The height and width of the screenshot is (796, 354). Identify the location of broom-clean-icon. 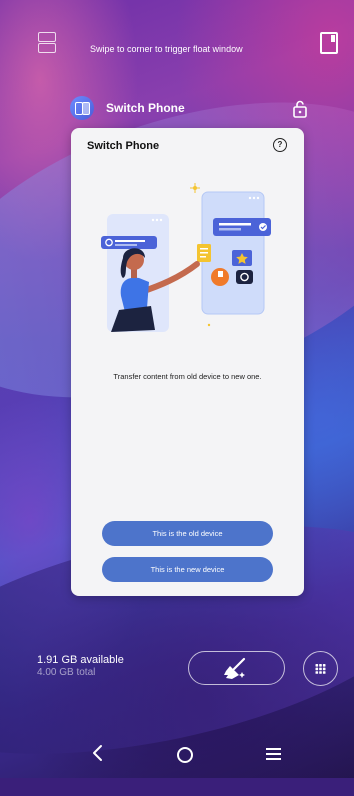
(234, 668).